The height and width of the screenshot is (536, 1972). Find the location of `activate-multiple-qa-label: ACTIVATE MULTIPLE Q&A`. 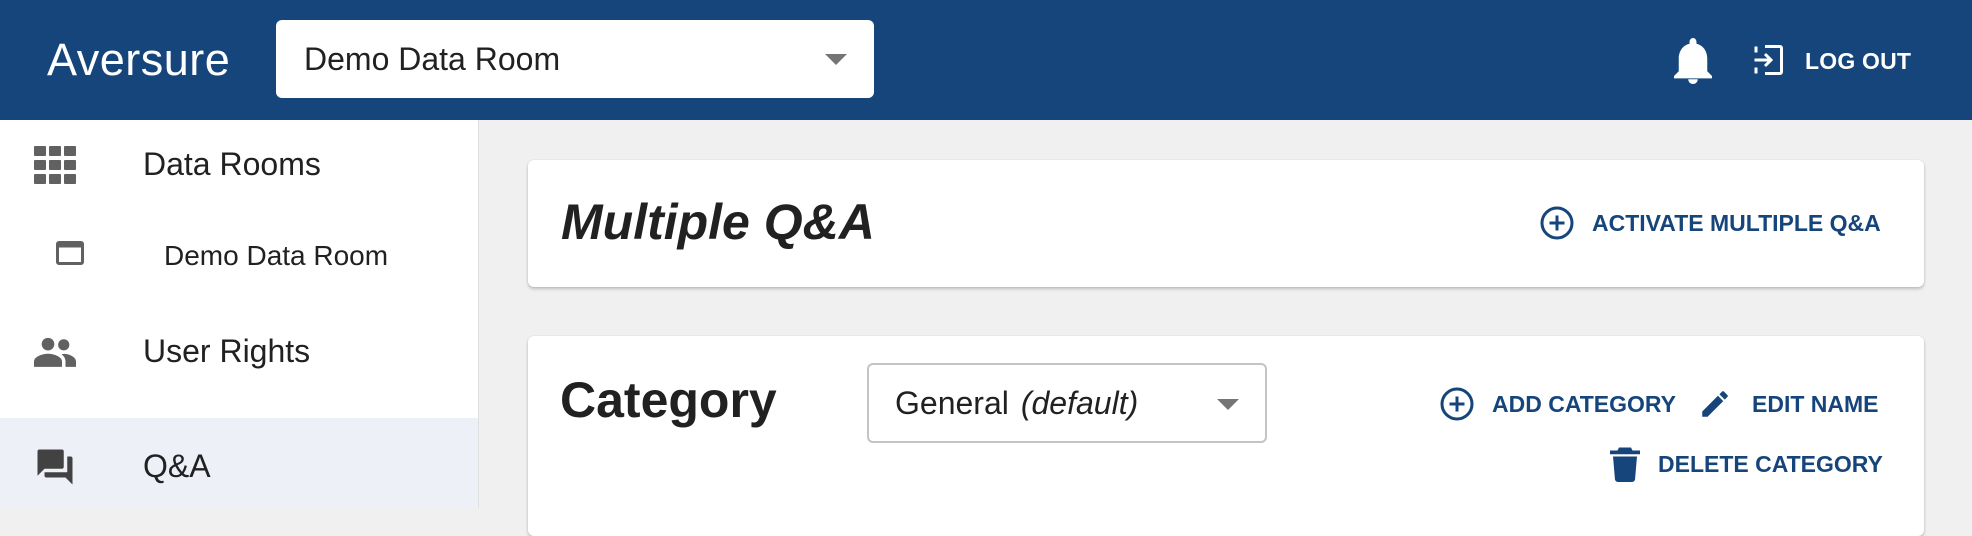

activate-multiple-qa-label: ACTIVATE MULTIPLE Q&A is located at coordinates (1736, 223).